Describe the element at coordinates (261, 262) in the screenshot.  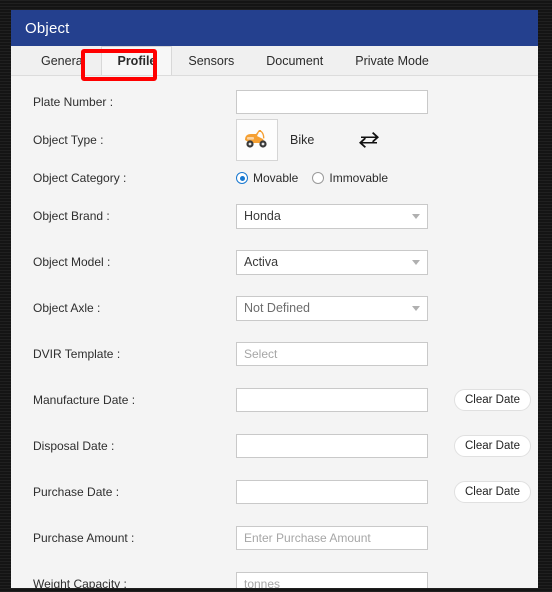
I see `object-model-value: Activa` at that location.